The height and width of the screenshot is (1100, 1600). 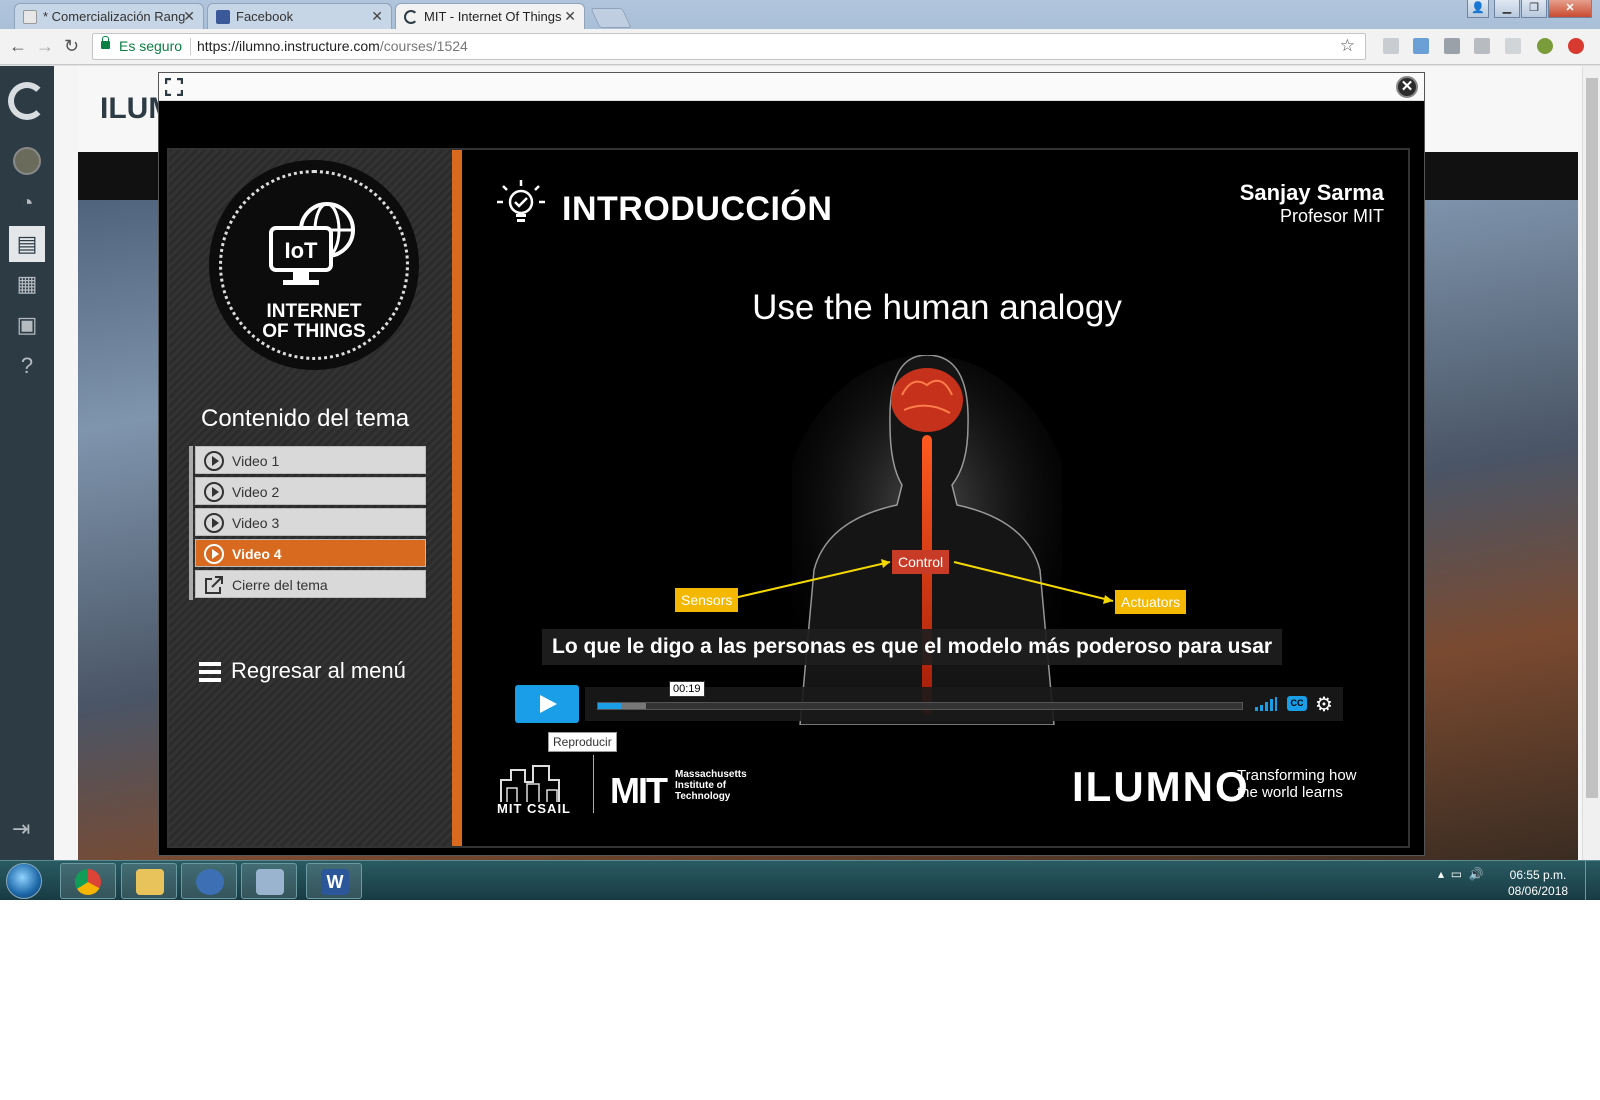 I want to click on calendar-icon: ▦, so click(x=27, y=284).